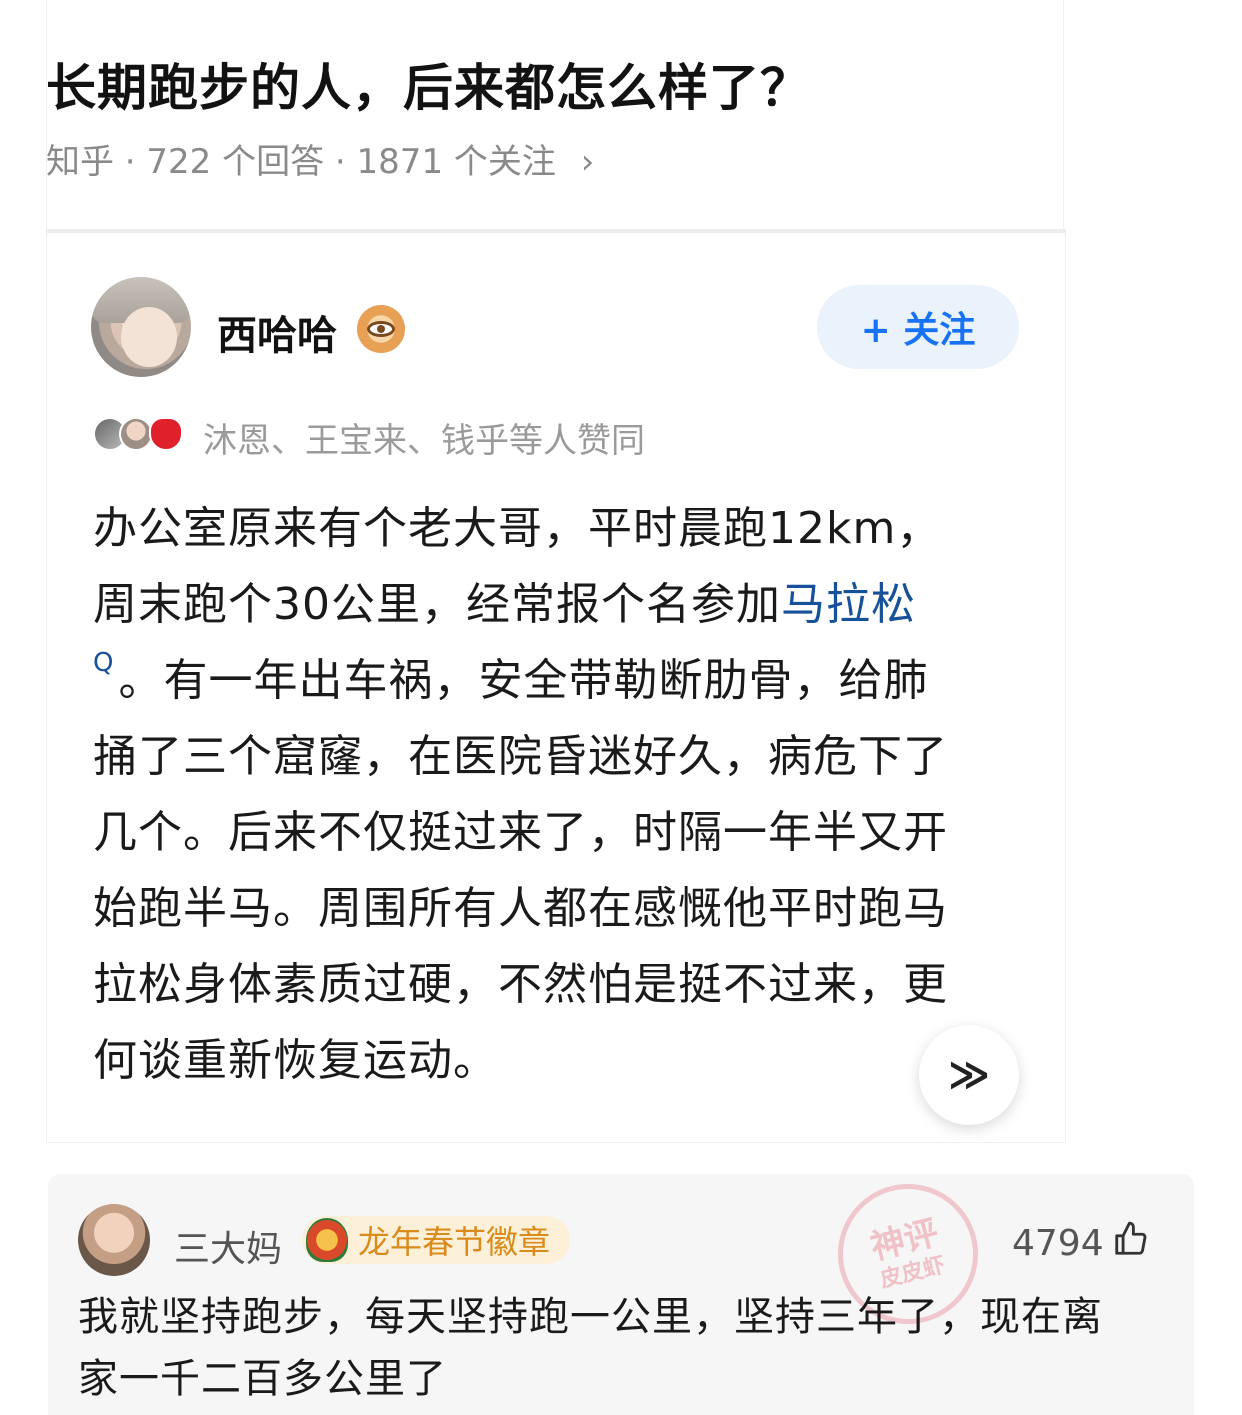 The height and width of the screenshot is (1415, 1242). What do you see at coordinates (520, 908) in the screenshot?
I see `answer-line: 始跑半马。周围所有人都在感慨他平时跑马` at bounding box center [520, 908].